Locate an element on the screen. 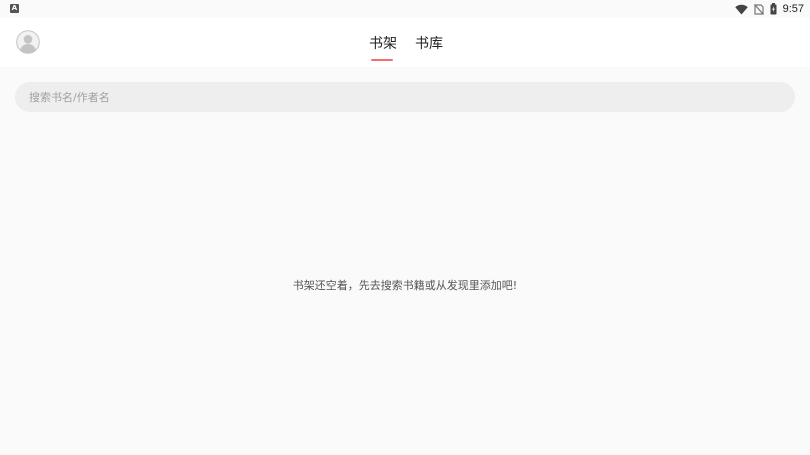 This screenshot has width=810, height=455. status-bar: A 9:57 is located at coordinates (405, 9).